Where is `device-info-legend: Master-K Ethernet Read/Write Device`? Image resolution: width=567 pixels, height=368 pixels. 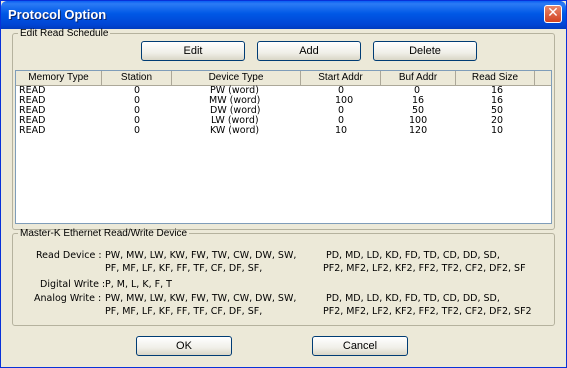 device-info-legend: Master-K Ethernet Read/Write Device is located at coordinates (104, 233).